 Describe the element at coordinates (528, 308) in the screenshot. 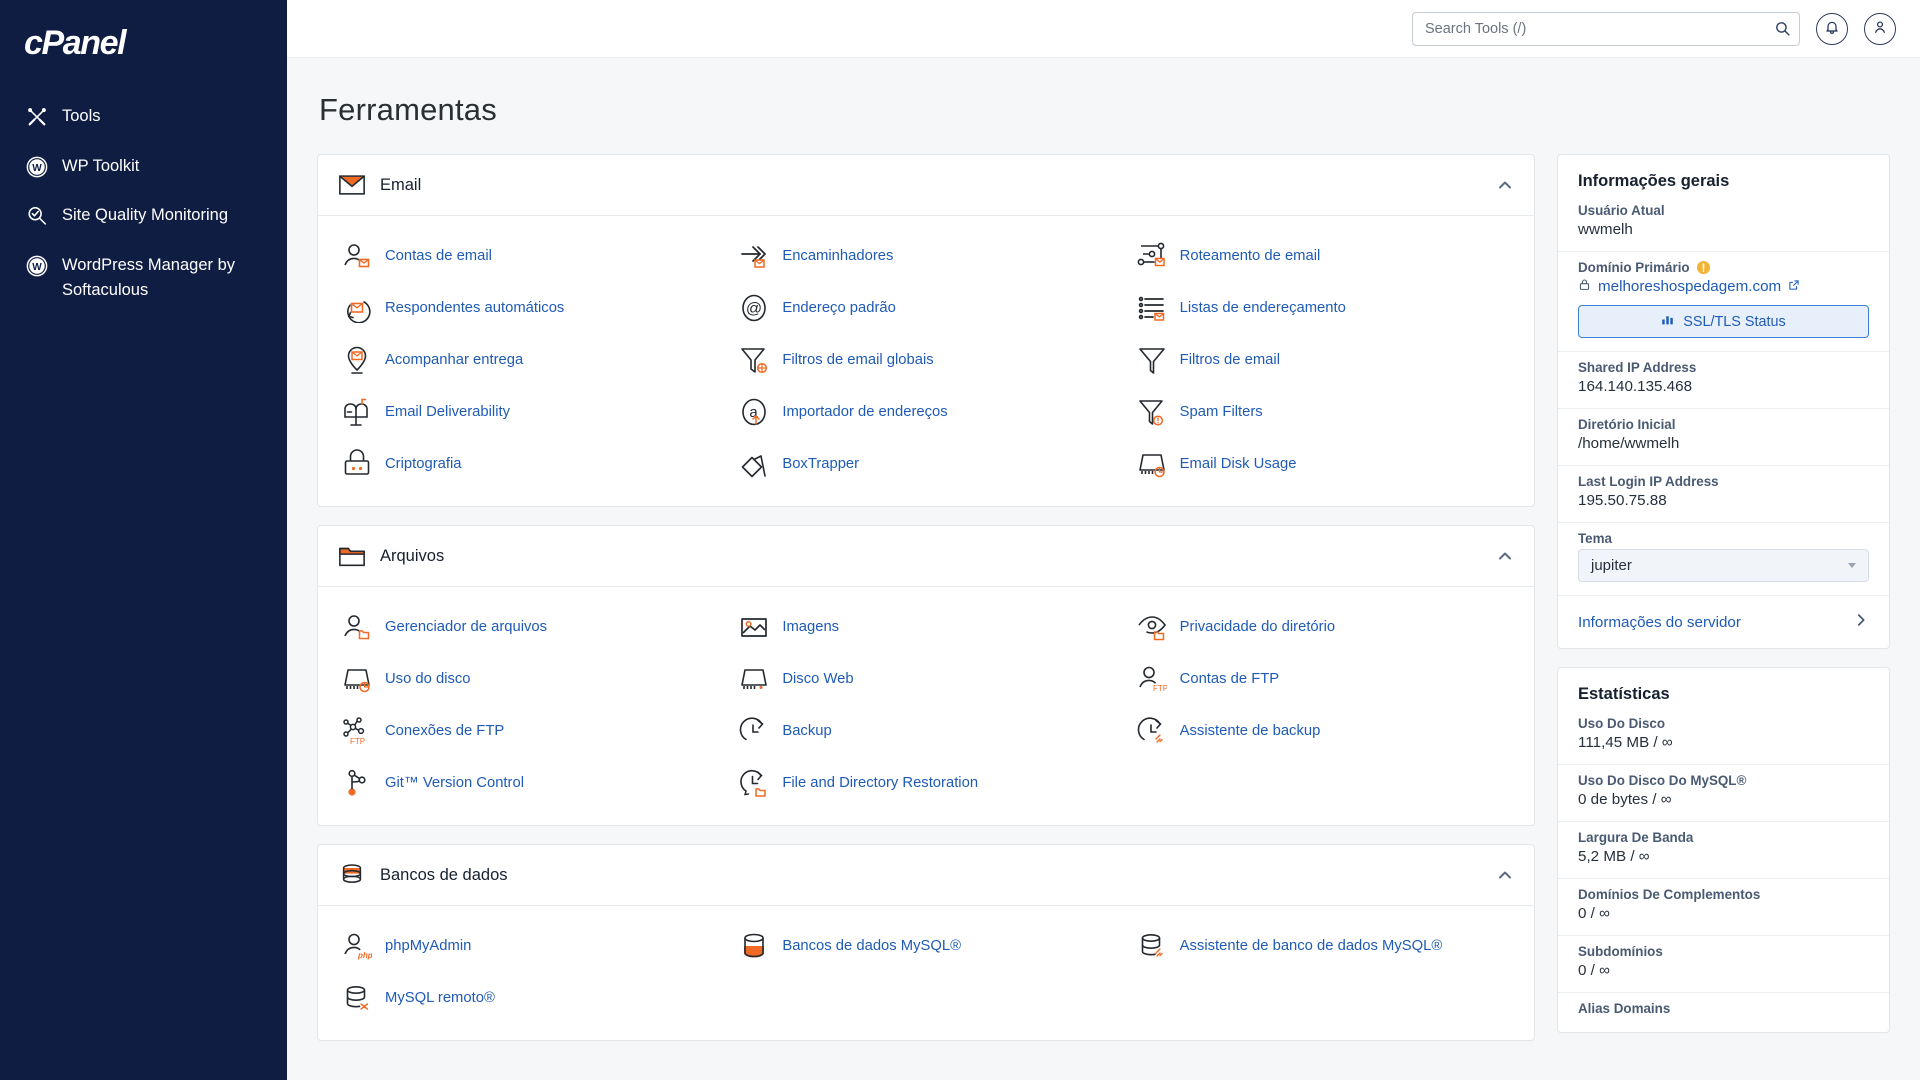

I see `tile-respondentes-automaticos: Respondentes automáticos` at that location.